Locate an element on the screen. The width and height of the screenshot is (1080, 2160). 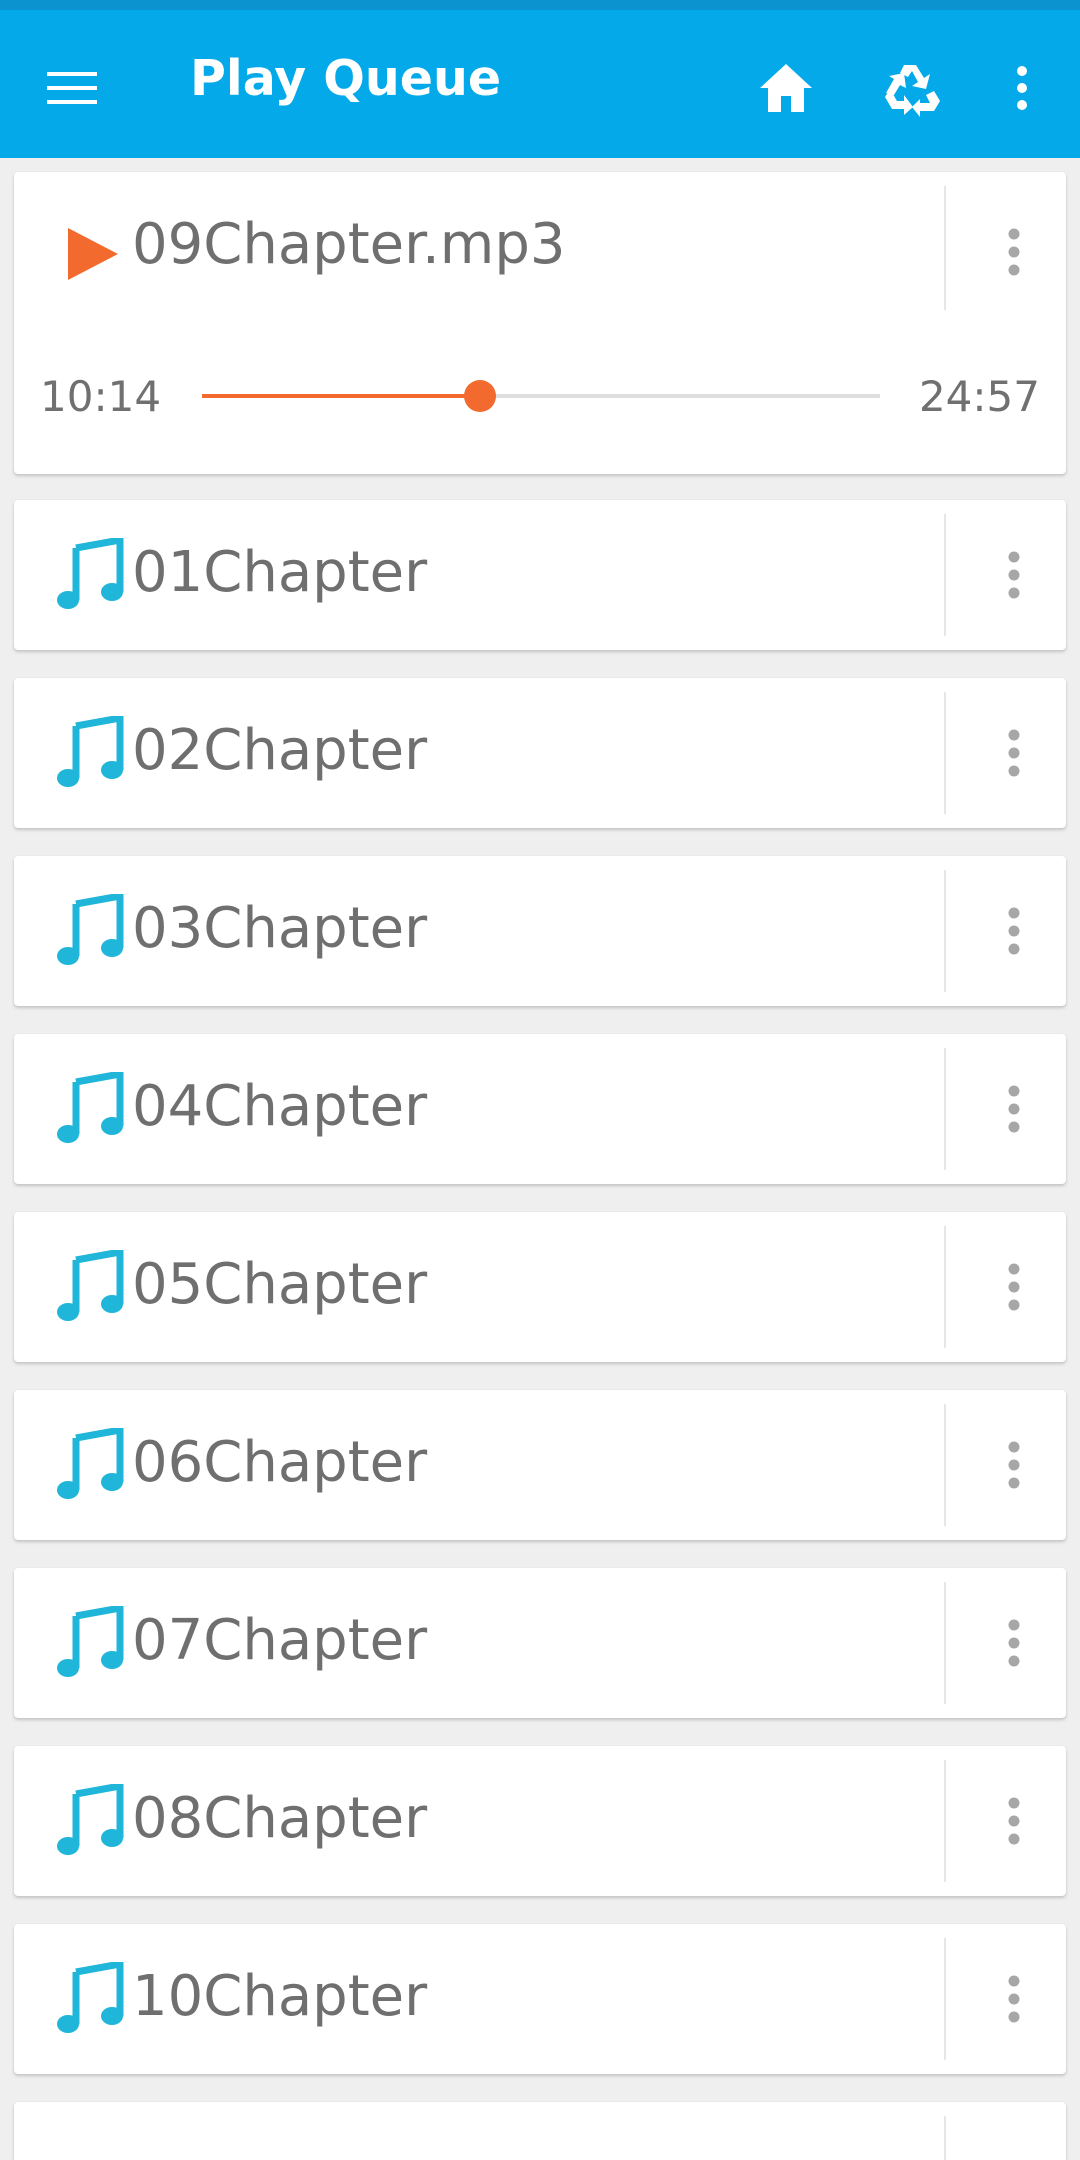
page-title: Play Queue is located at coordinates (346, 78).